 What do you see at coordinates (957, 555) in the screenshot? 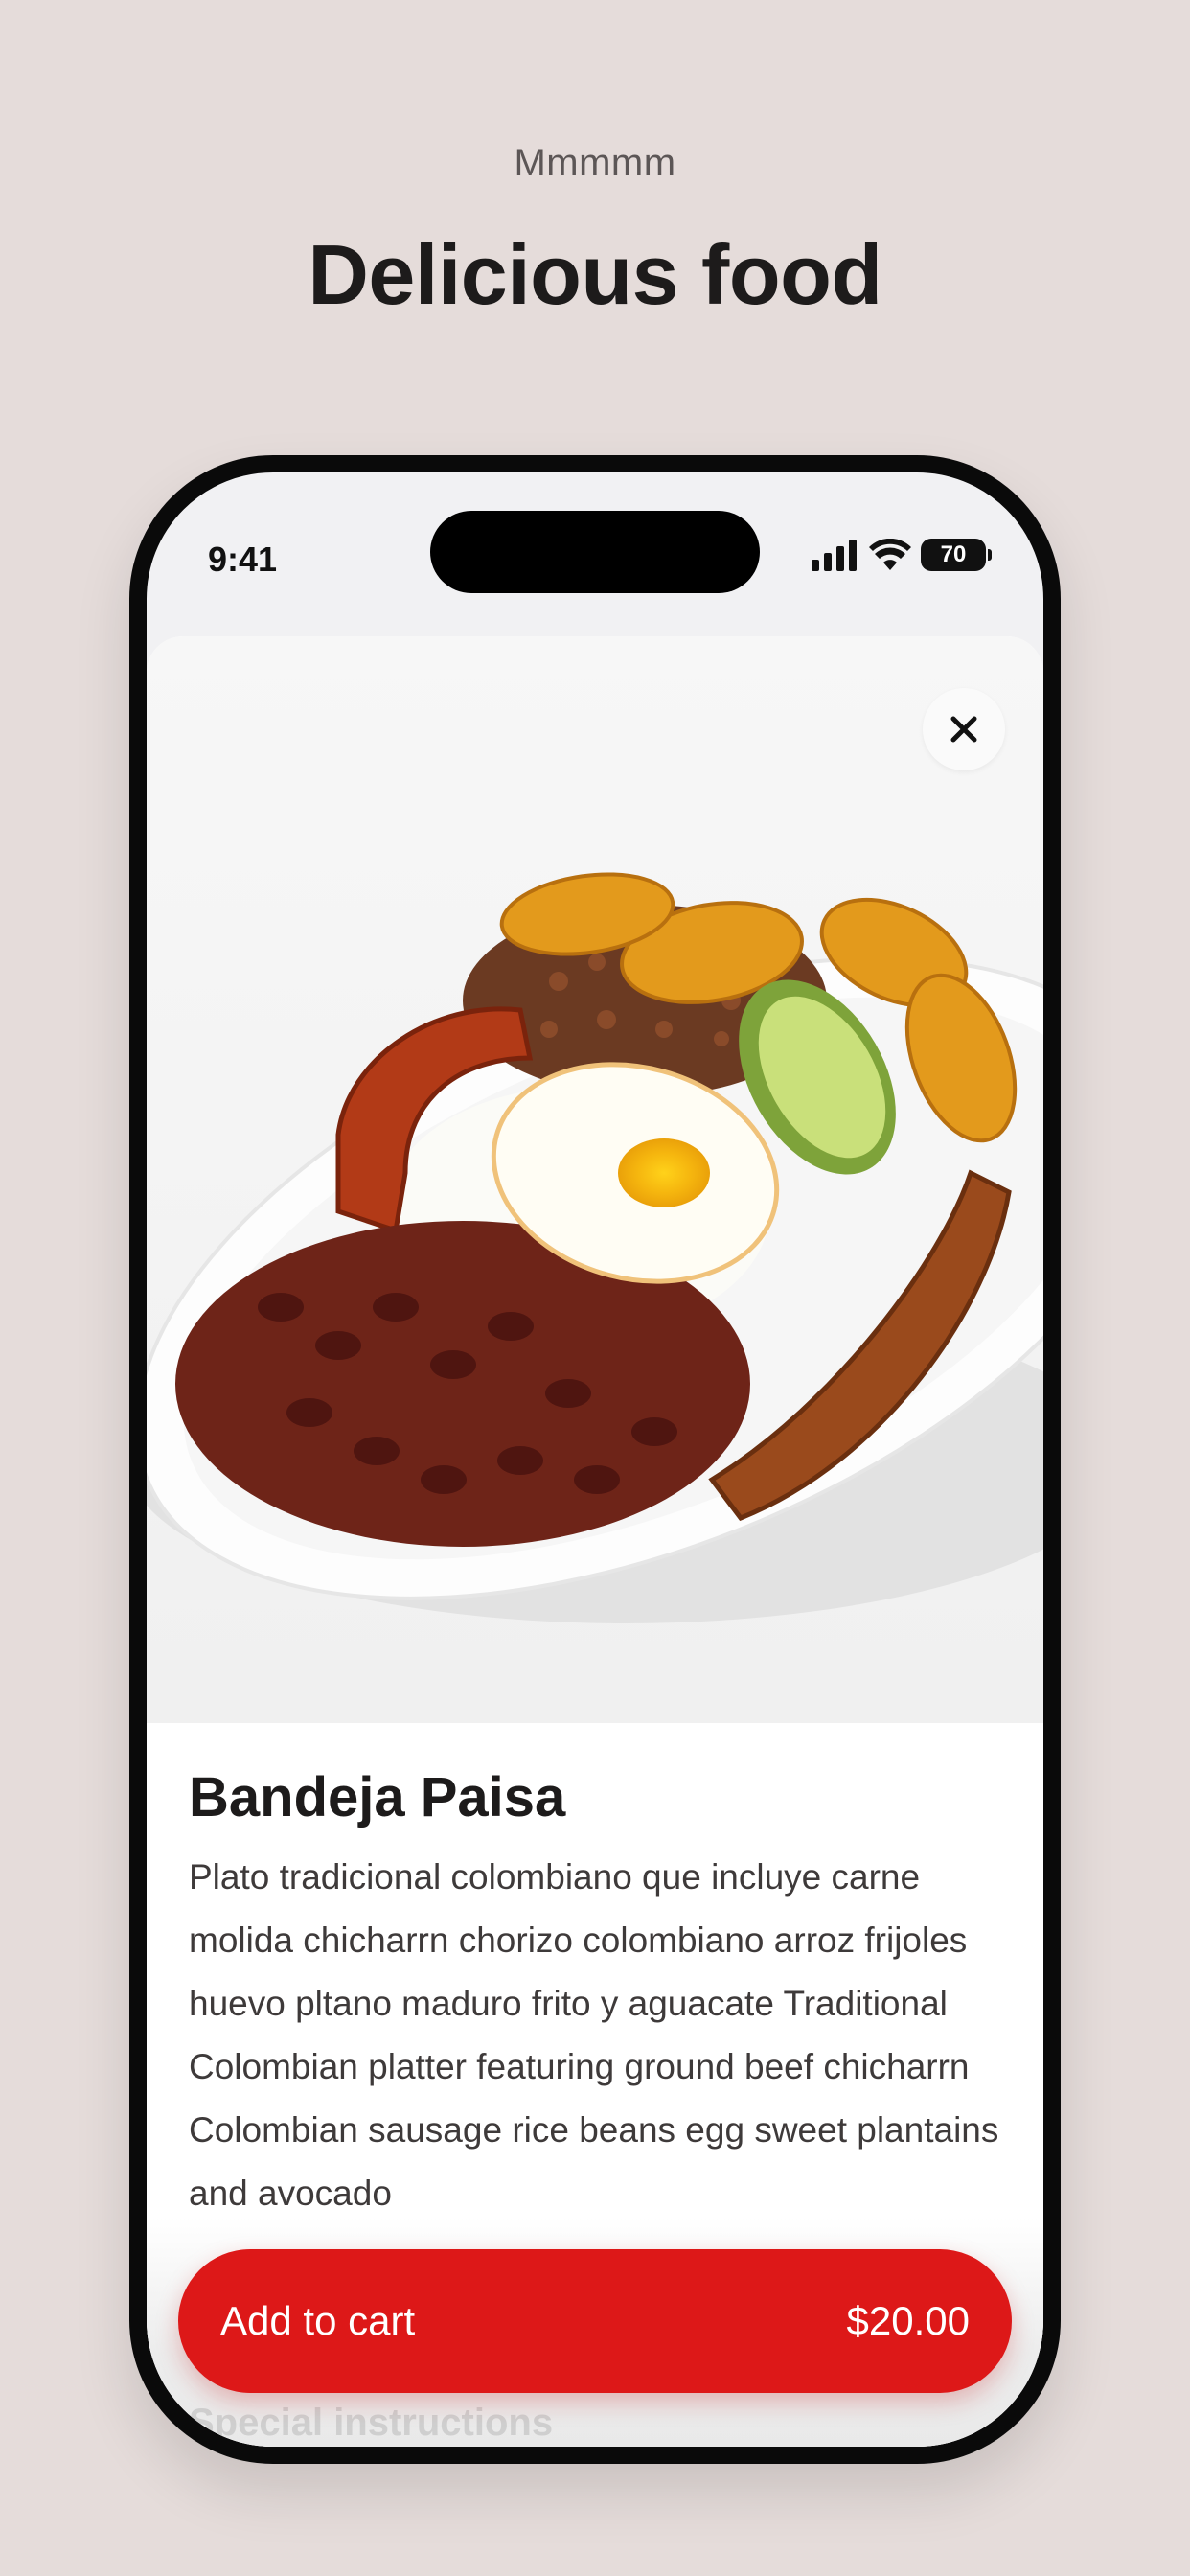
I see `battery-icon: 70` at bounding box center [957, 555].